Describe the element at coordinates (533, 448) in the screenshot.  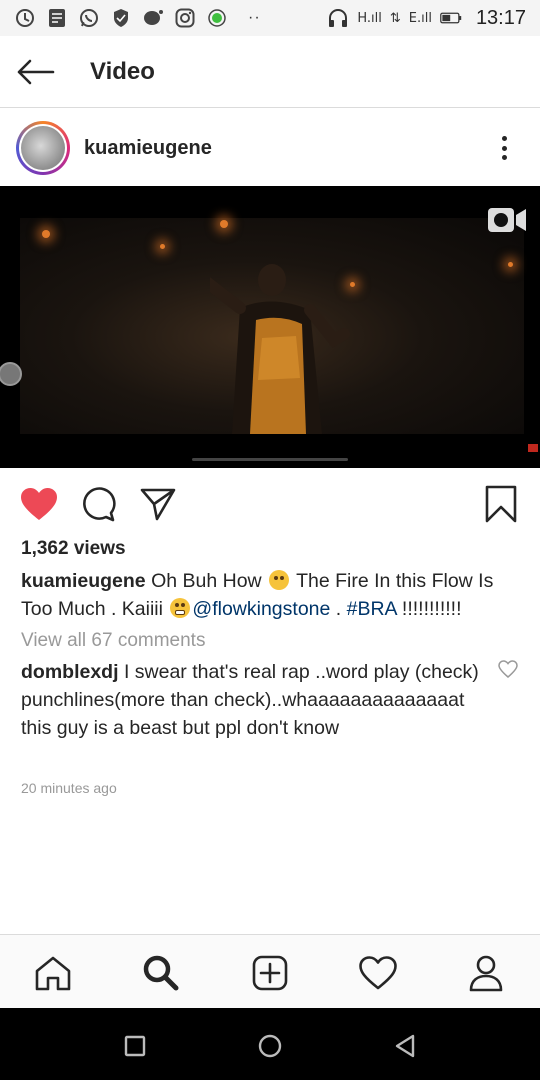
I see `video-indicator` at that location.